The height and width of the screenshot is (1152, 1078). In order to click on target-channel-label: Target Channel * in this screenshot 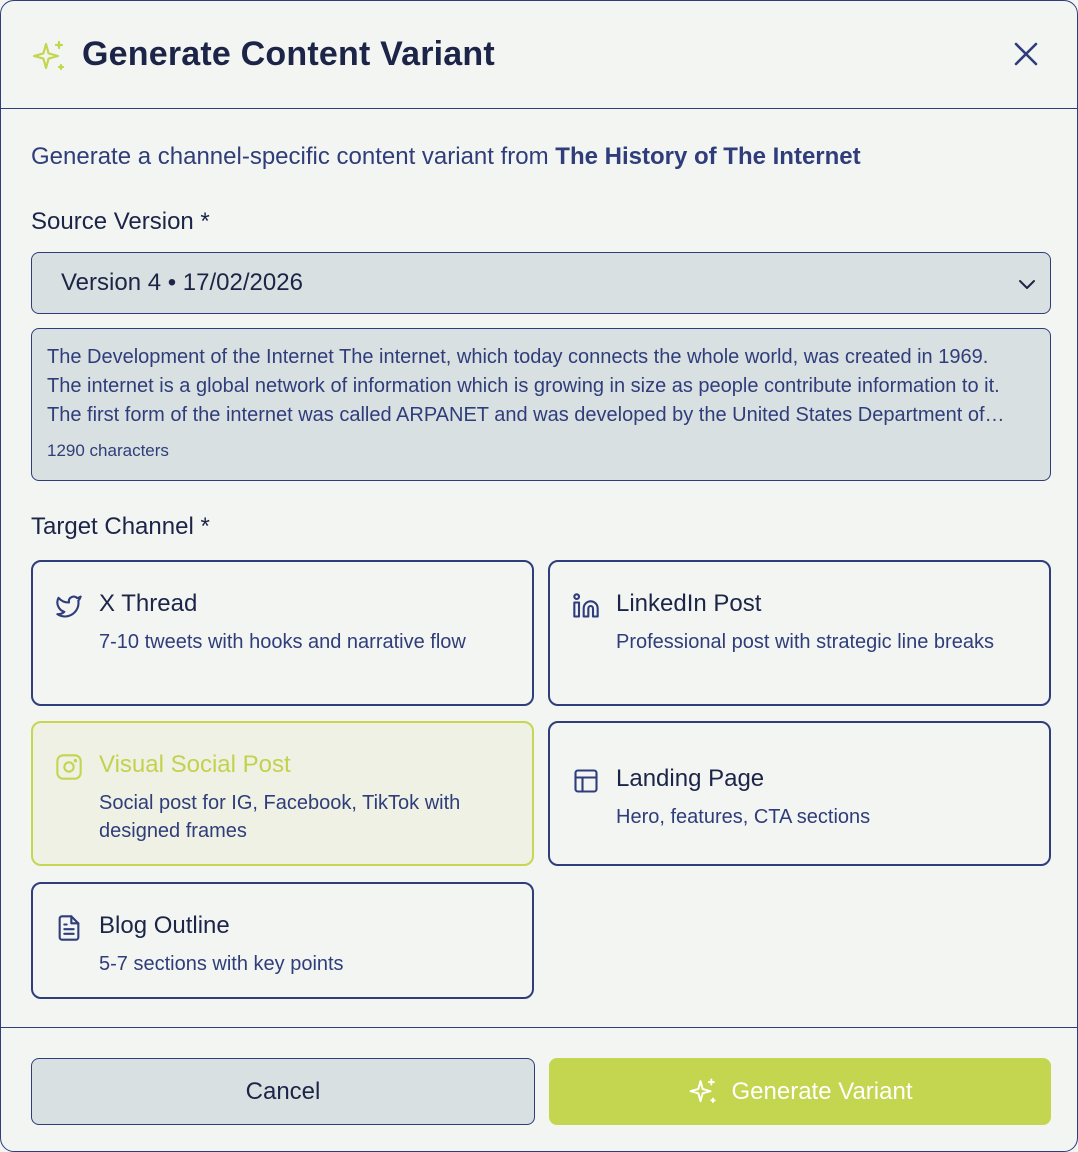, I will do `click(120, 526)`.